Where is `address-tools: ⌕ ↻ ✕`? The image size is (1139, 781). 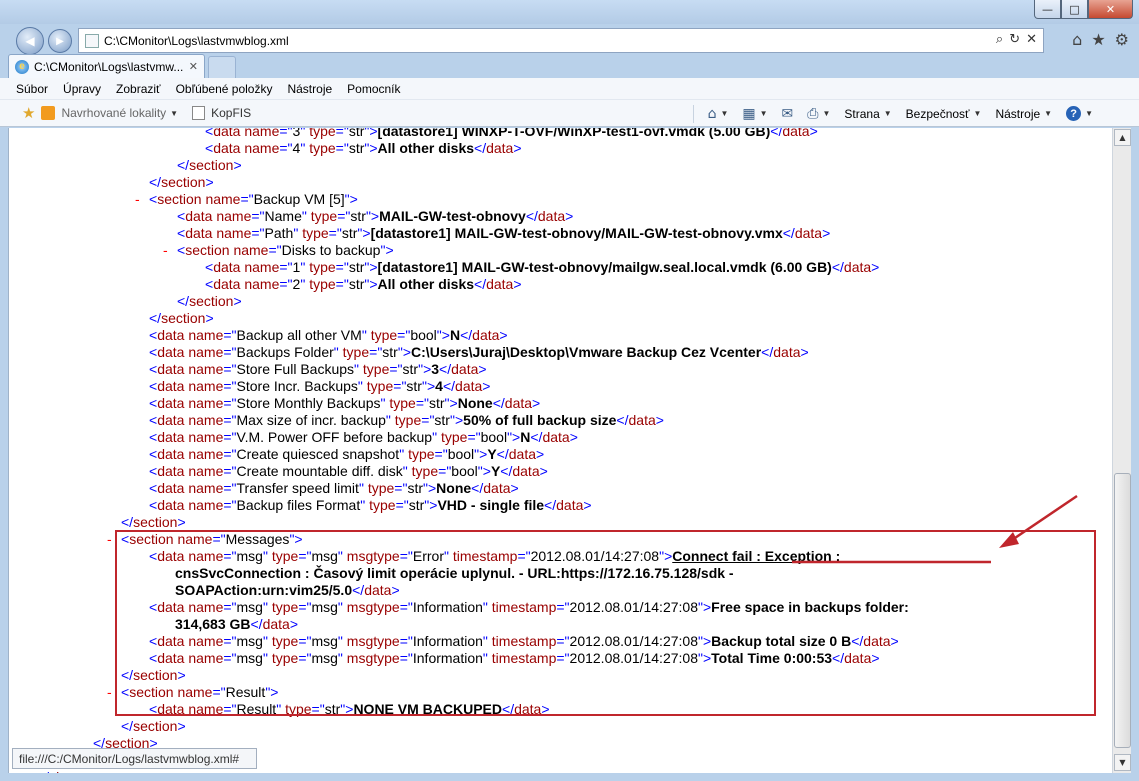 address-tools: ⌕ ↻ ✕ is located at coordinates (1016, 39).